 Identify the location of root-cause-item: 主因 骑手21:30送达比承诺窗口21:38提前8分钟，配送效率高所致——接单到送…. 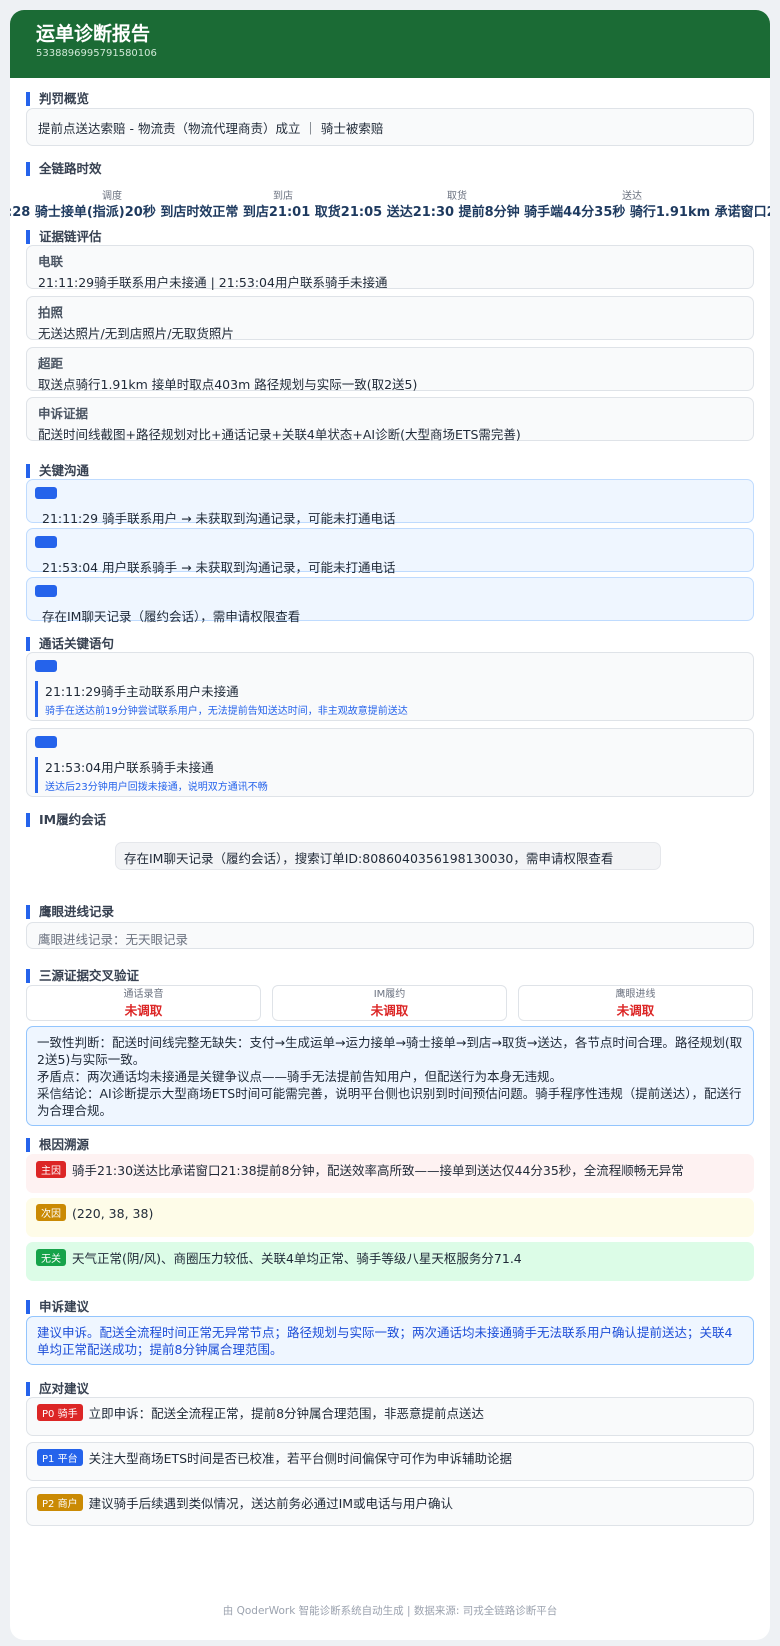
(390, 1173).